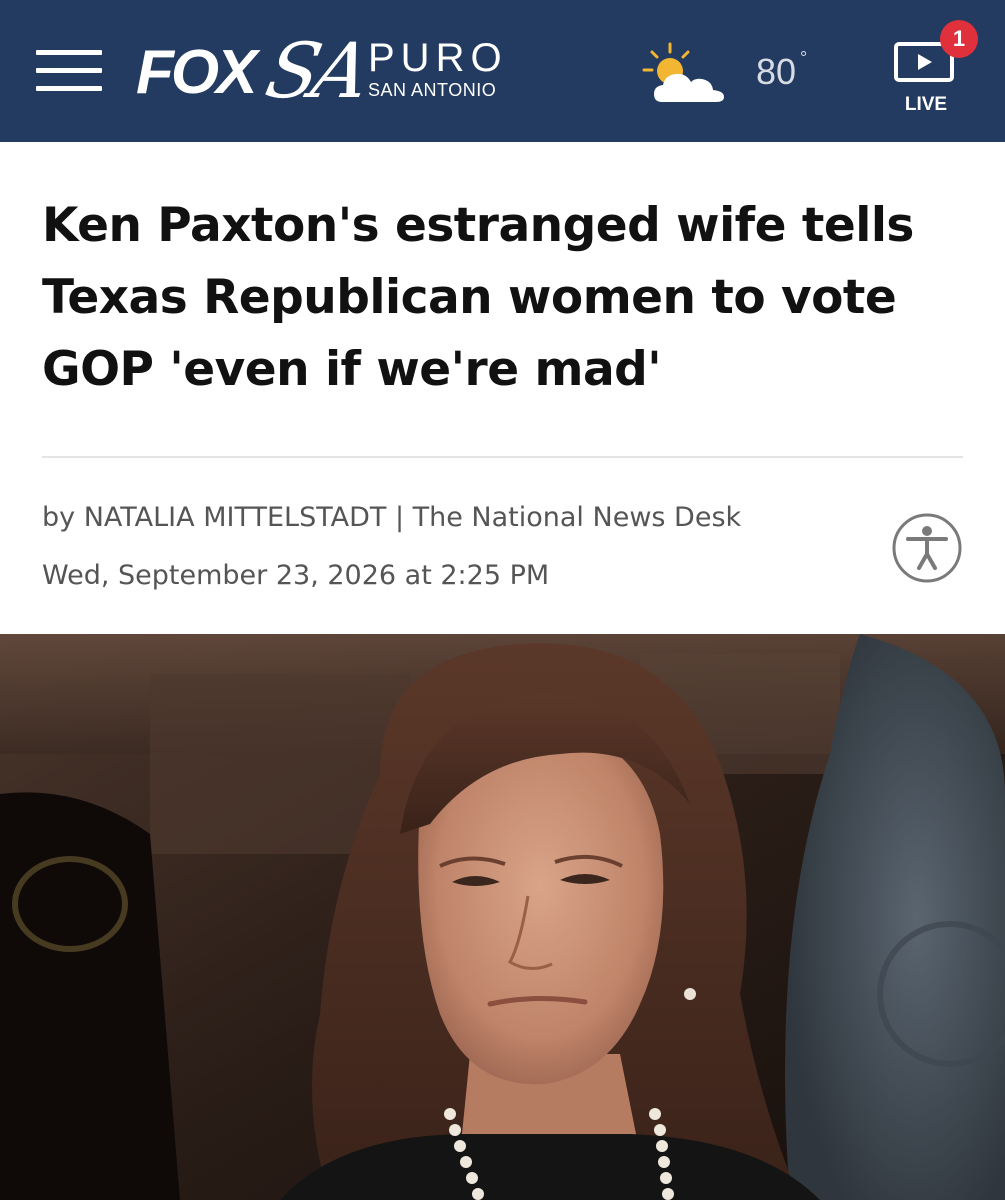 The image size is (1005, 1200). Describe the element at coordinates (315, 70) in the screenshot. I see `logo-sa-text: SA` at that location.